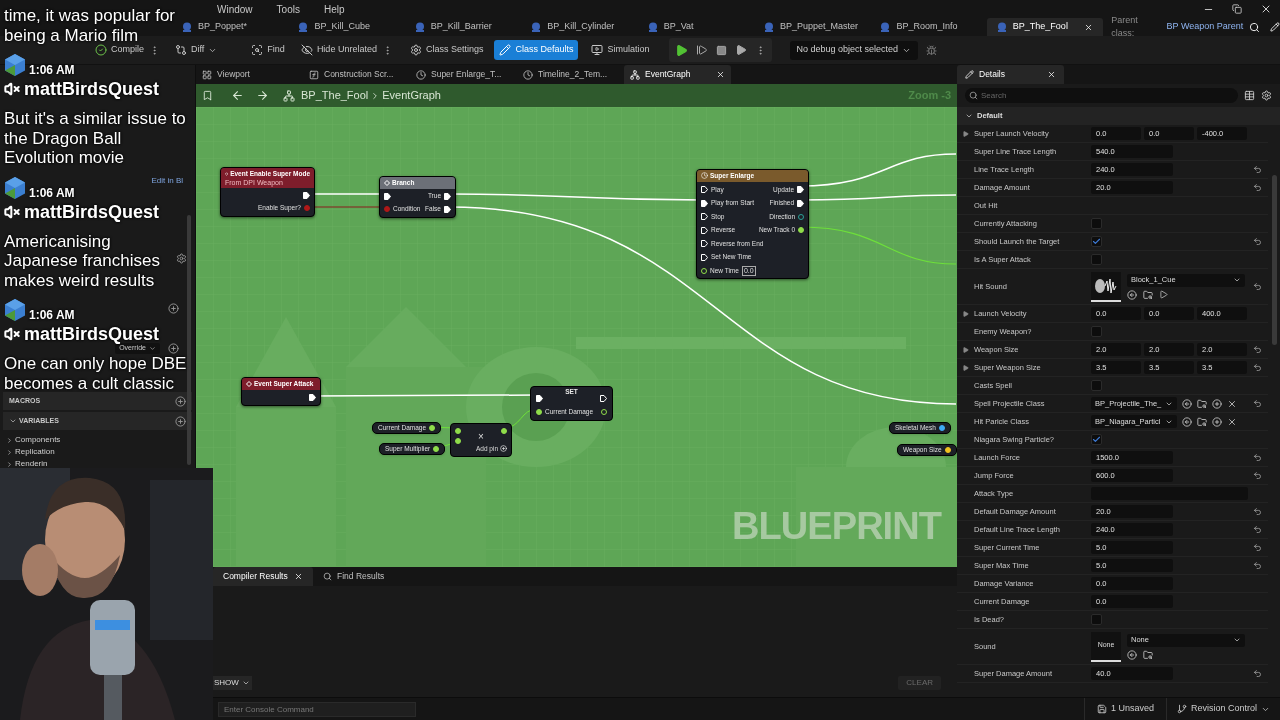 Image resolution: width=1280 pixels, height=720 pixels. What do you see at coordinates (721, 50) in the screenshot?
I see `stop-icon` at bounding box center [721, 50].